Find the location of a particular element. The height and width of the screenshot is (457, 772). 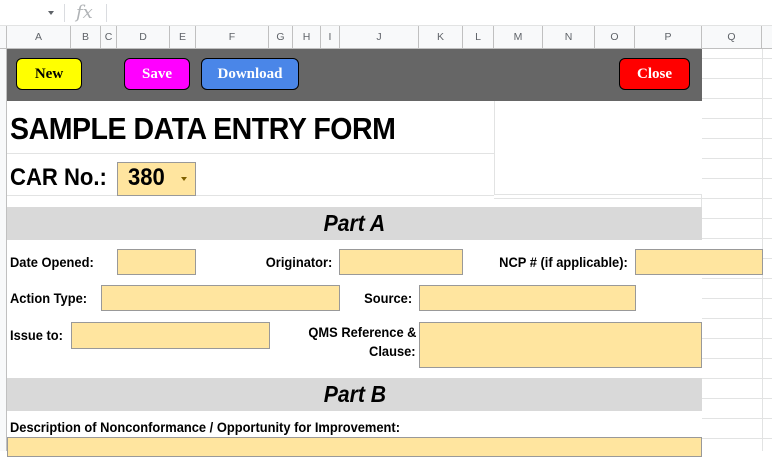

part-b-title: Part B is located at coordinates (354, 394).